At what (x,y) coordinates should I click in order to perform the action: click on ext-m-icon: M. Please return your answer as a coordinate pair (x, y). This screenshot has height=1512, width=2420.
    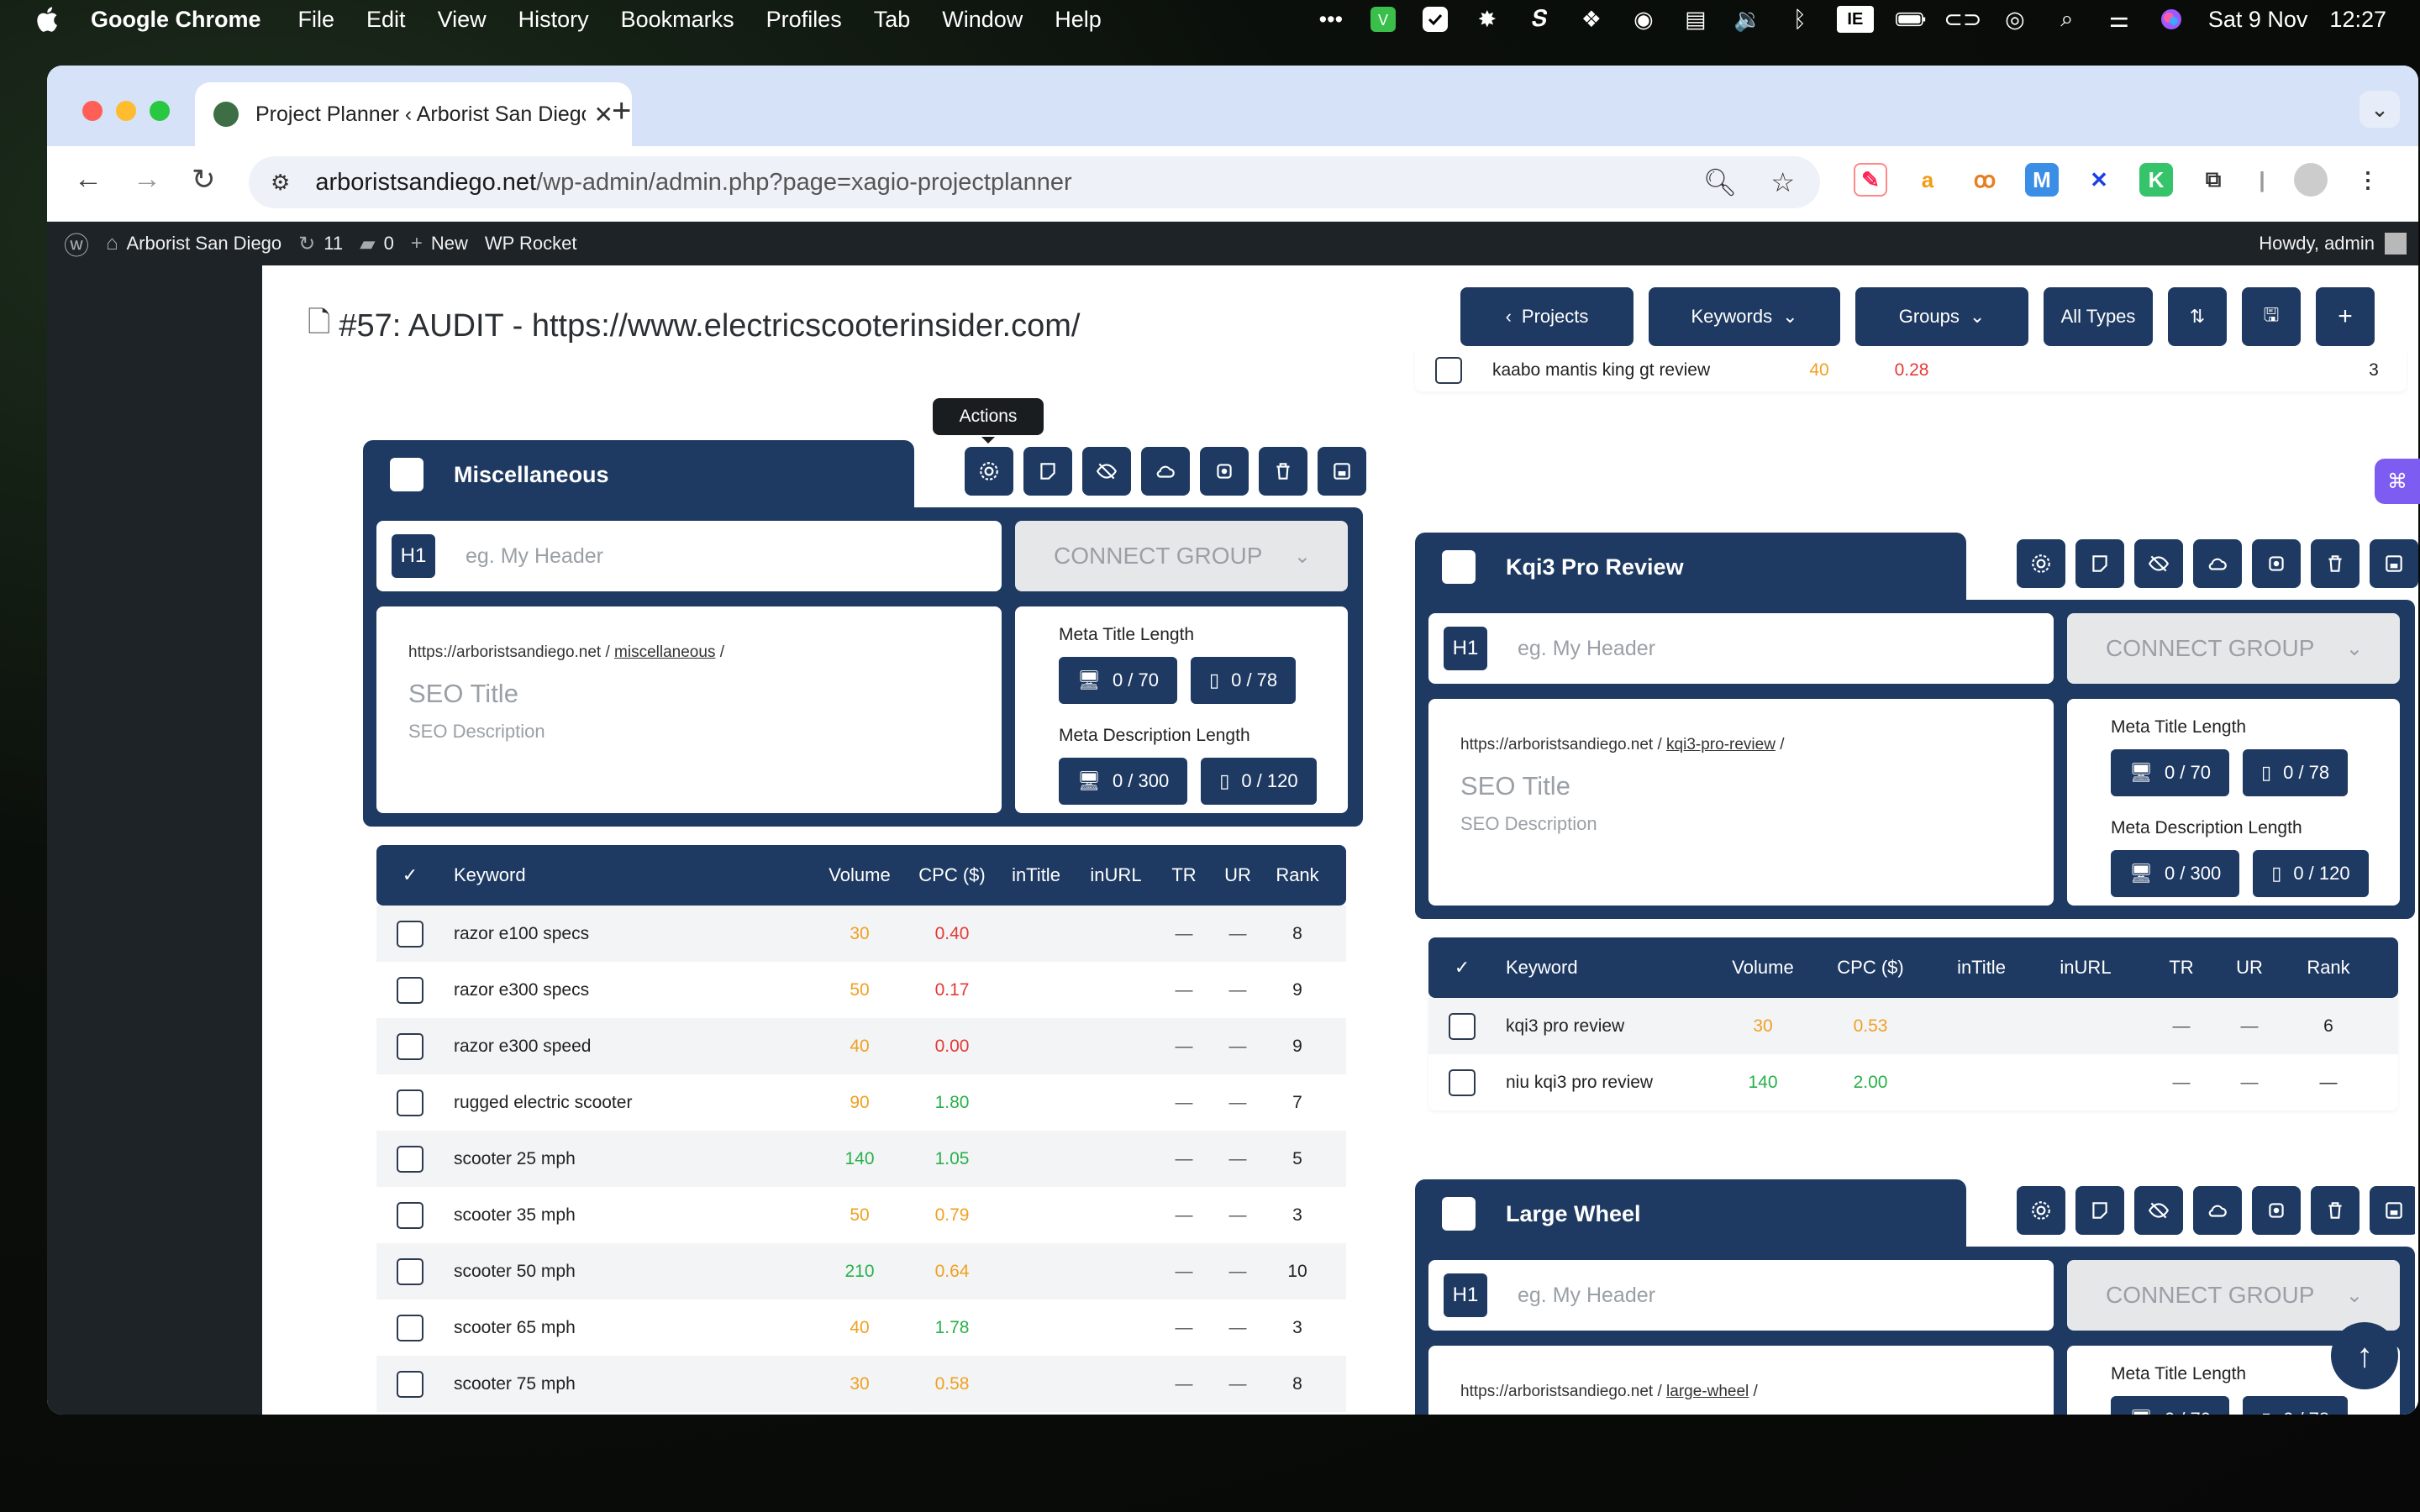
    Looking at the image, I should click on (2042, 180).